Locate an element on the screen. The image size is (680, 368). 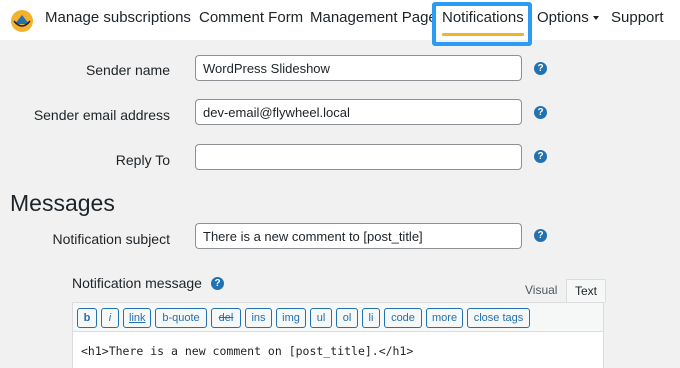
nav-options: Options is located at coordinates (563, 18).